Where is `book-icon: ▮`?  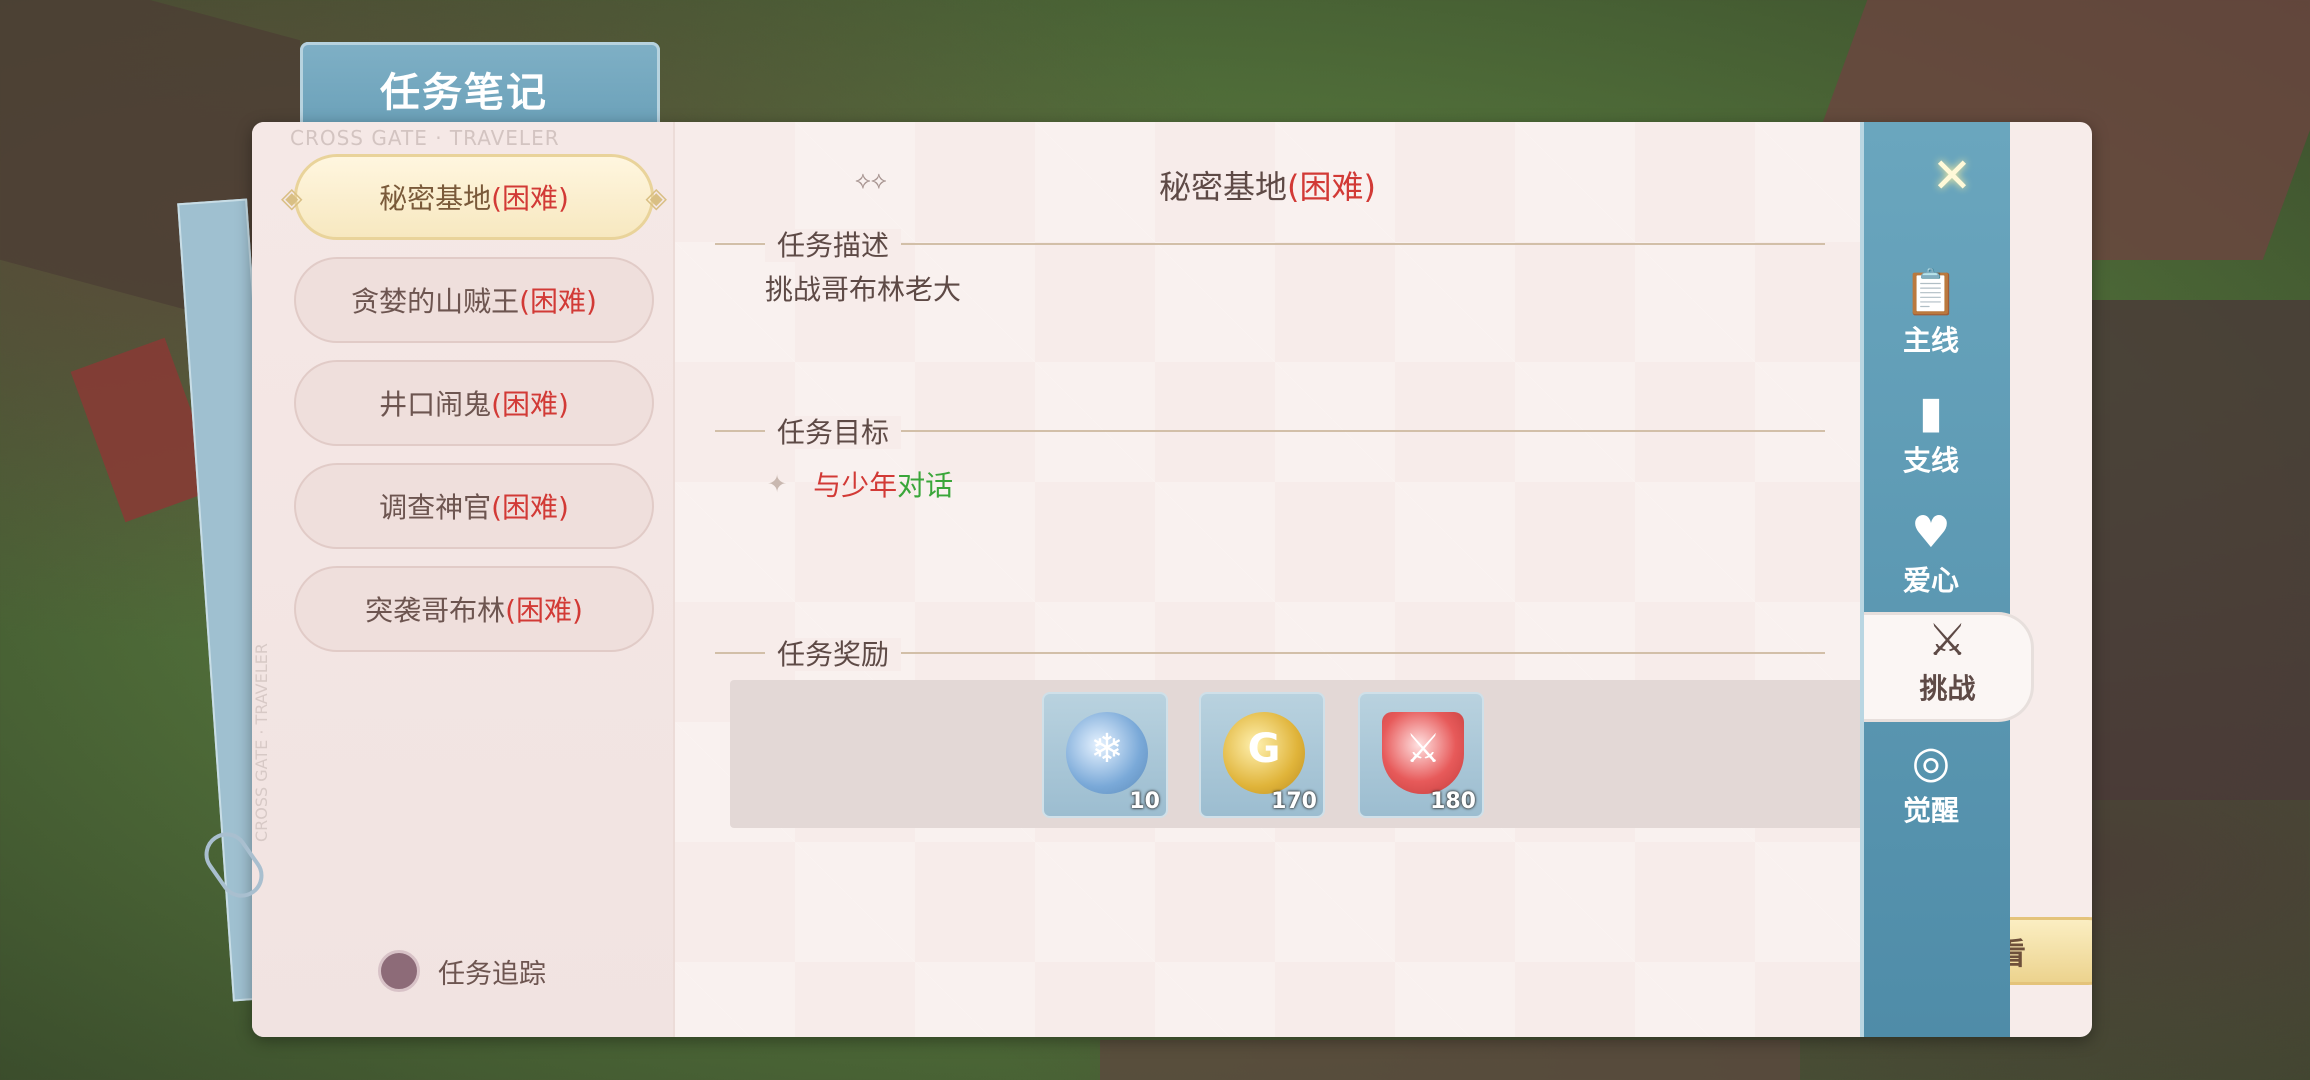
book-icon: ▮ is located at coordinates (1931, 412).